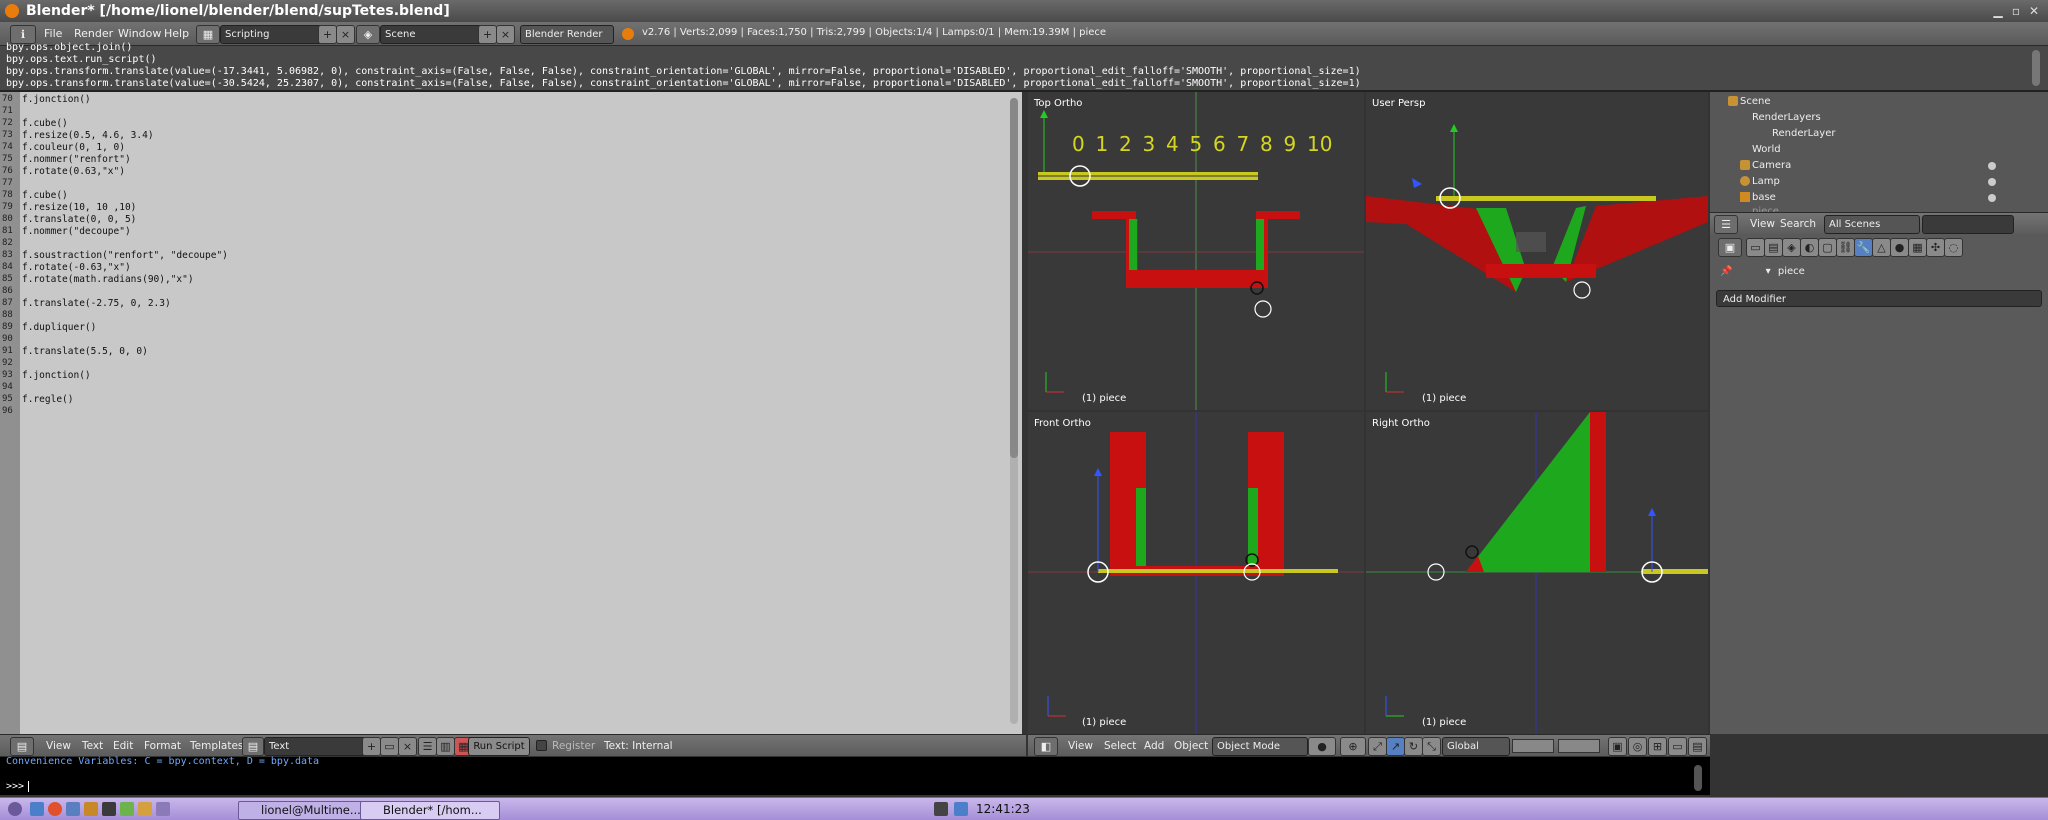 This screenshot has height=820, width=2048. What do you see at coordinates (15, 809) in the screenshot?
I see `start-menu-icon` at bounding box center [15, 809].